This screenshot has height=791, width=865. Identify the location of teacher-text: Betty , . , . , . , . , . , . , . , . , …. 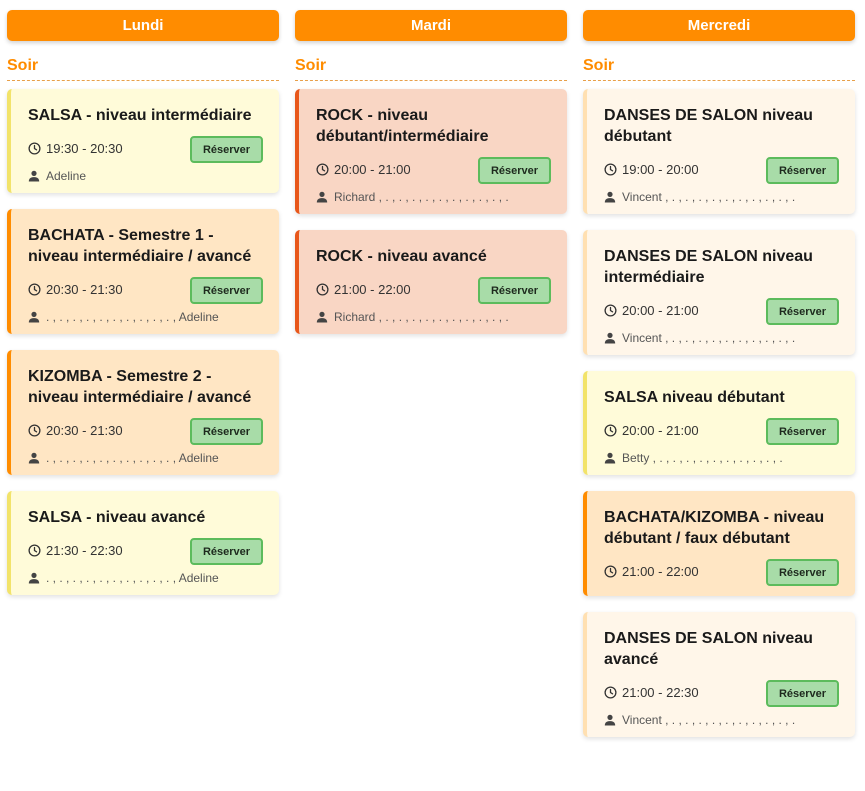
(702, 458).